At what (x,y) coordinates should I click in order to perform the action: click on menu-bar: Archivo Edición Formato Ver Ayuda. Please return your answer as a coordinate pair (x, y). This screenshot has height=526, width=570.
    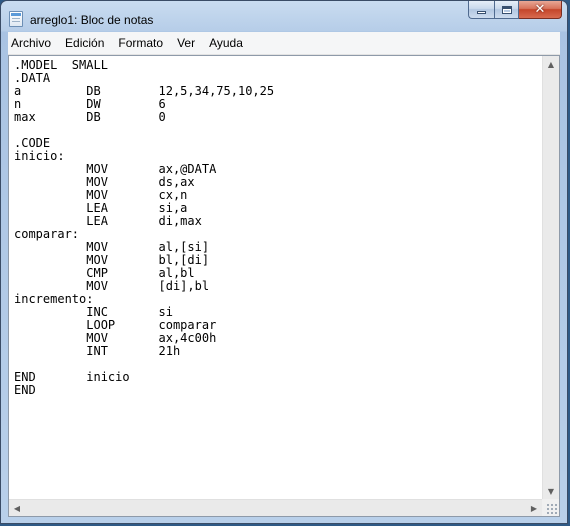
    Looking at the image, I should click on (284, 43).